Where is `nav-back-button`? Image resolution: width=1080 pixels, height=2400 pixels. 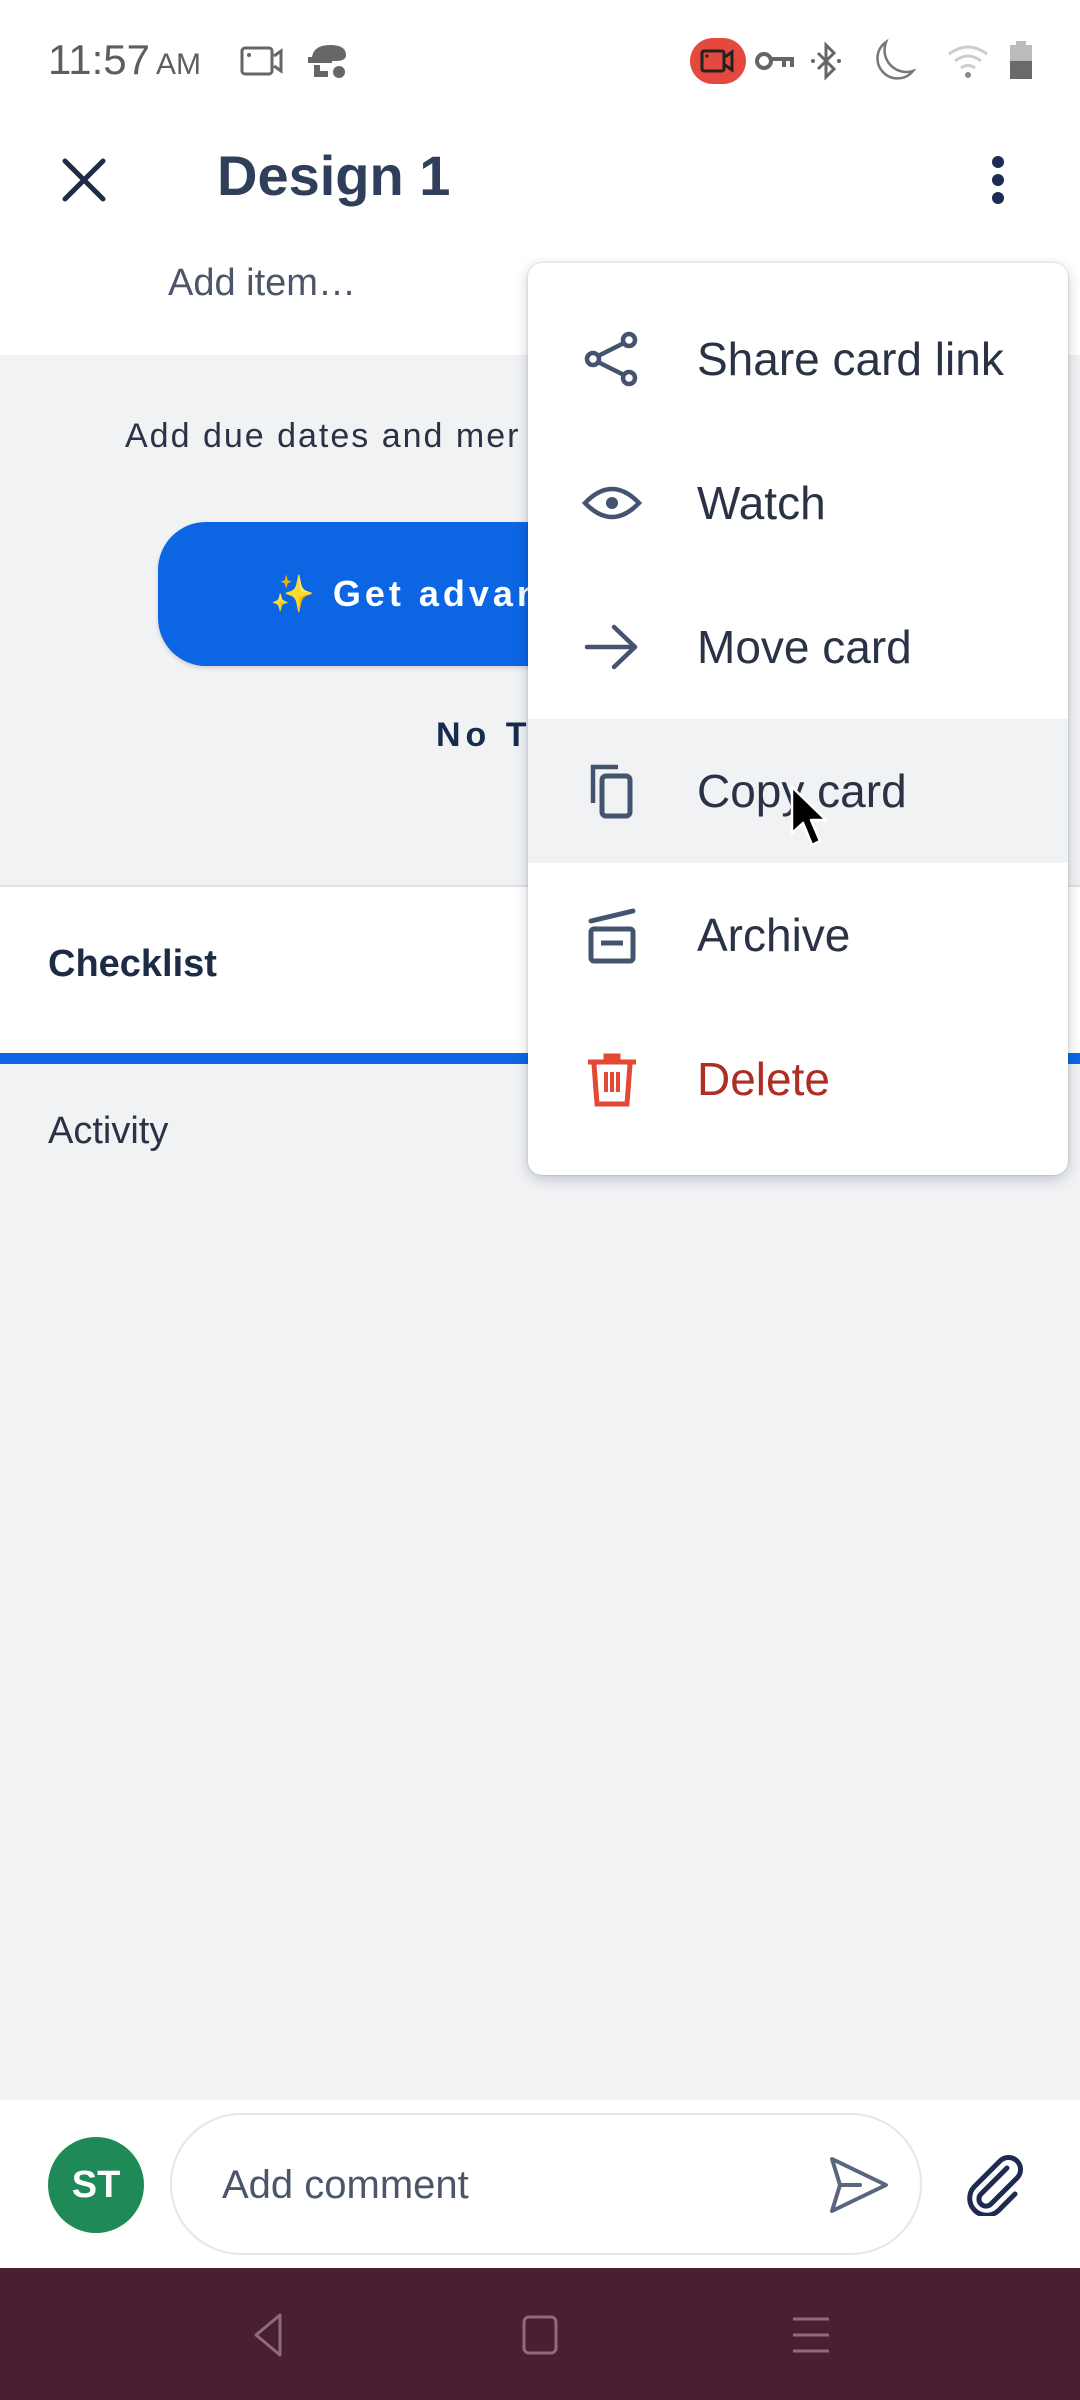 nav-back-button is located at coordinates (268, 2335).